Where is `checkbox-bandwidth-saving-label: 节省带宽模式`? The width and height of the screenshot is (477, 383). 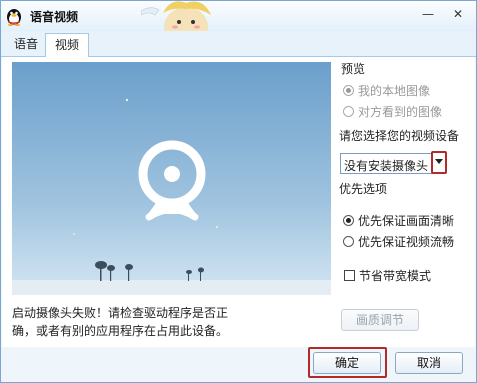 checkbox-bandwidth-saving-label: 节省带宽模式 is located at coordinates (395, 276).